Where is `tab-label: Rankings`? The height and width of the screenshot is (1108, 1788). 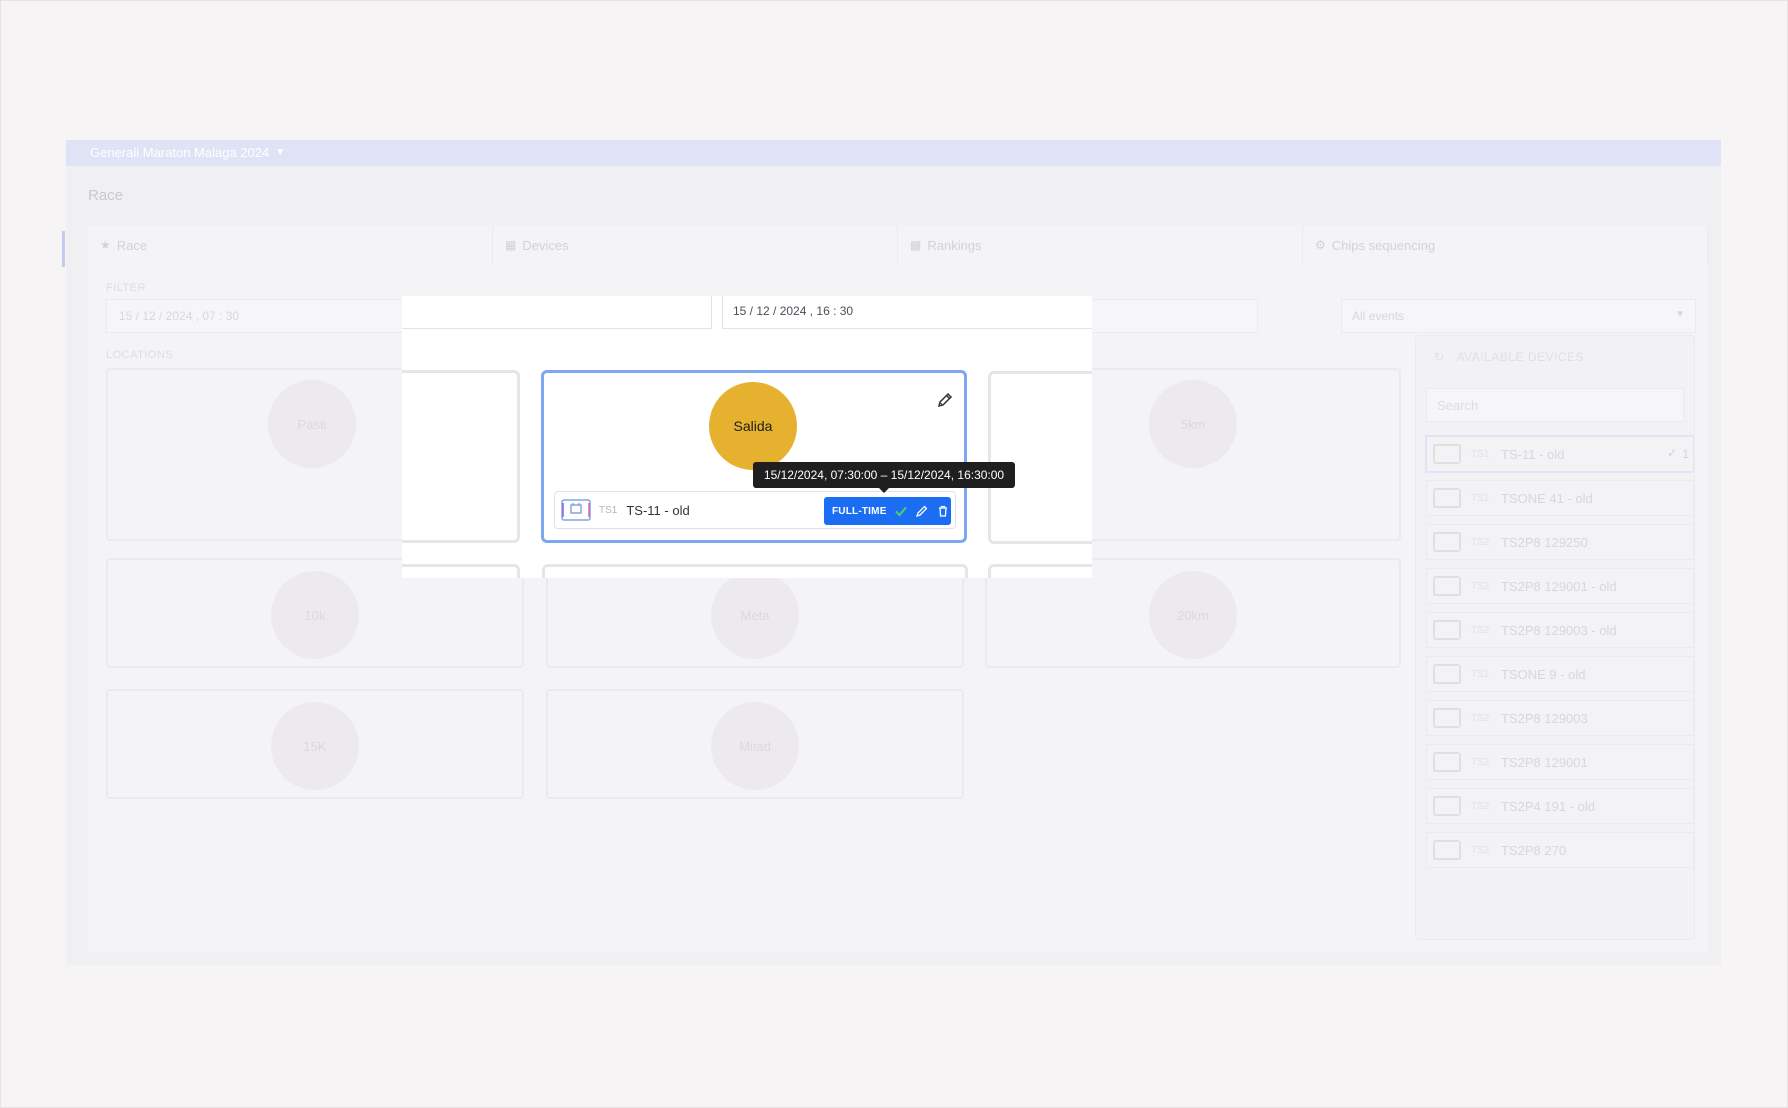
tab-label: Rankings is located at coordinates (954, 245).